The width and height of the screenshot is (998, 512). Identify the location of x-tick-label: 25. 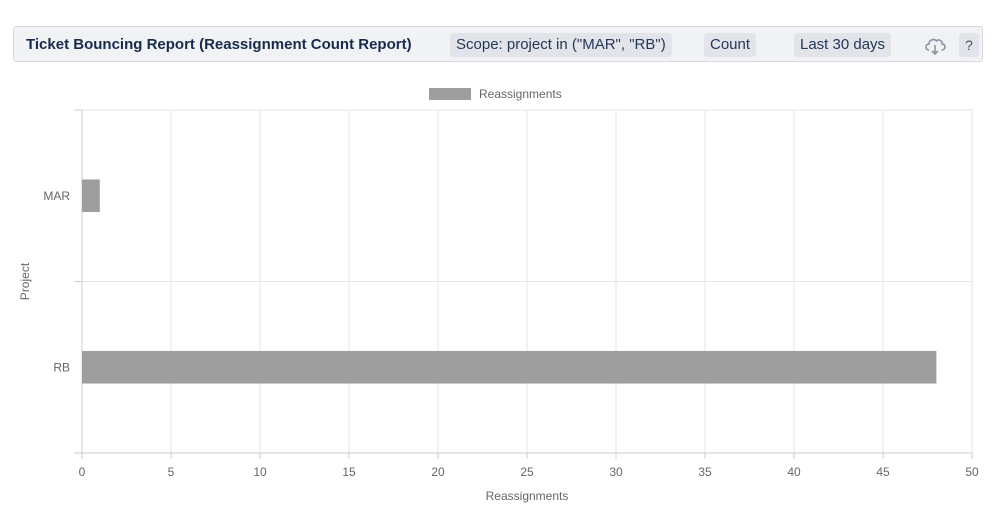
(527, 472).